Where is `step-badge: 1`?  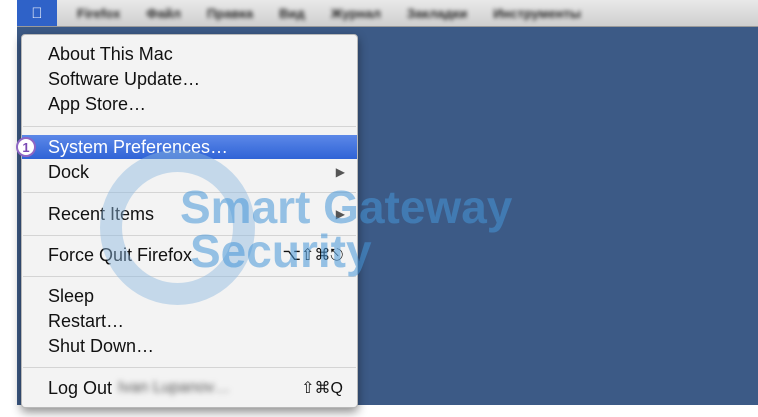
step-badge: 1 is located at coordinates (26, 147).